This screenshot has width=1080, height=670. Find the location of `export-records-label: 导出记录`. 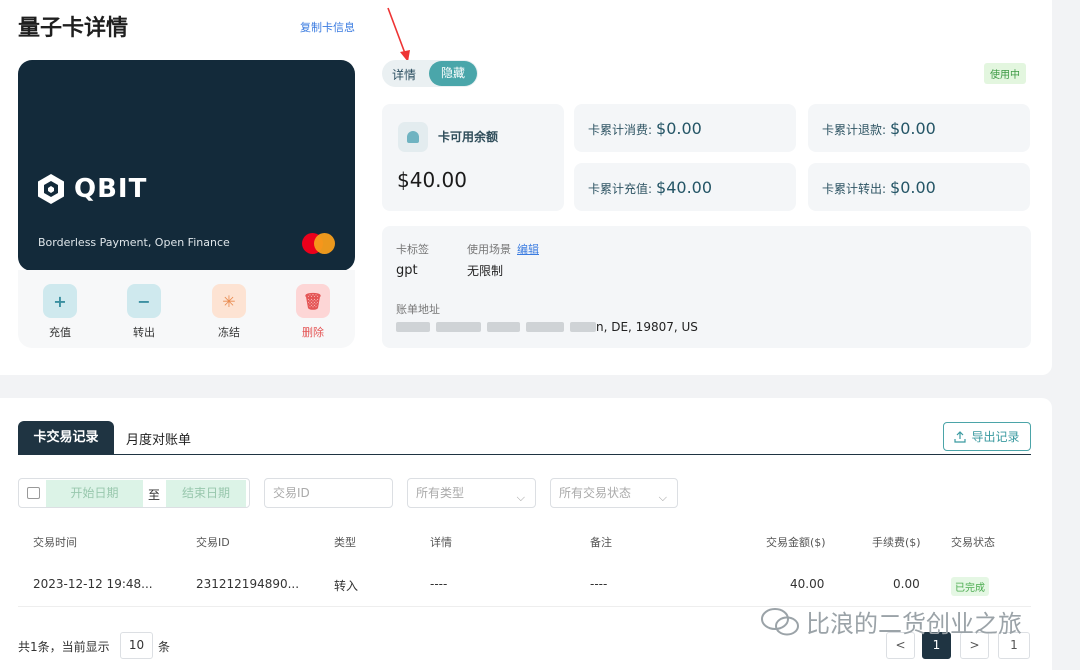

export-records-label: 导出记录 is located at coordinates (995, 437).